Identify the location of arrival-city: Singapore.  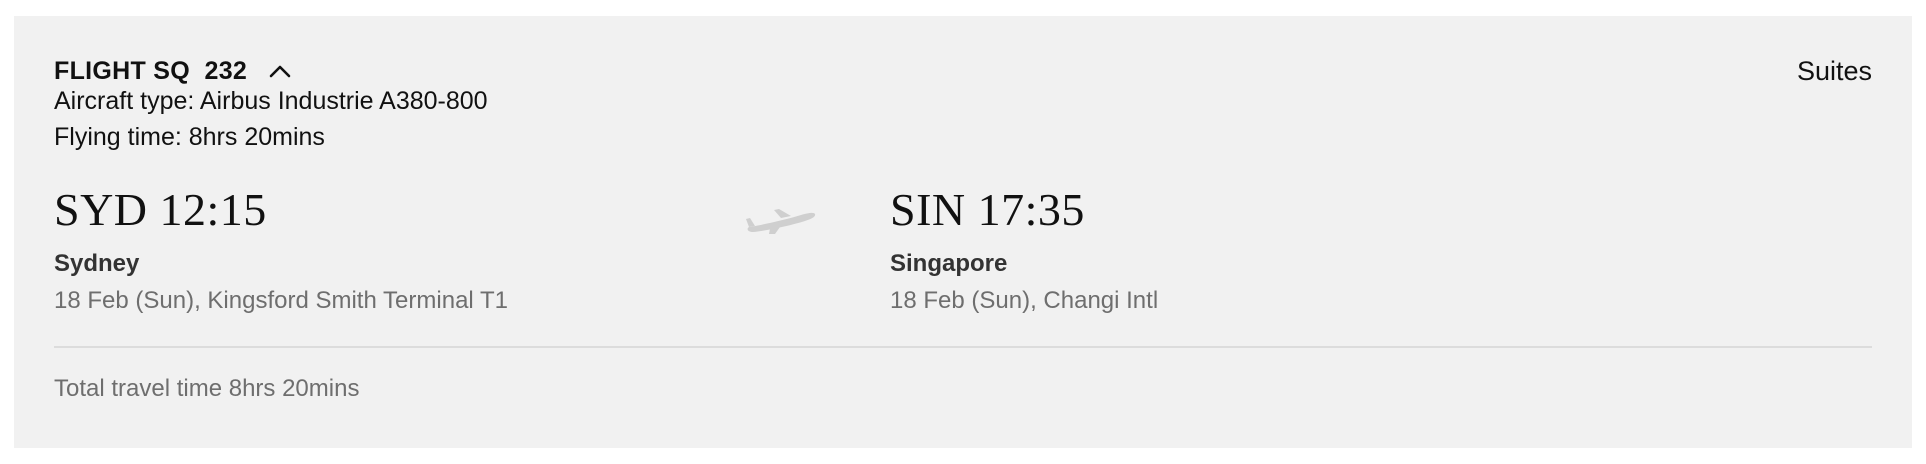
(949, 263).